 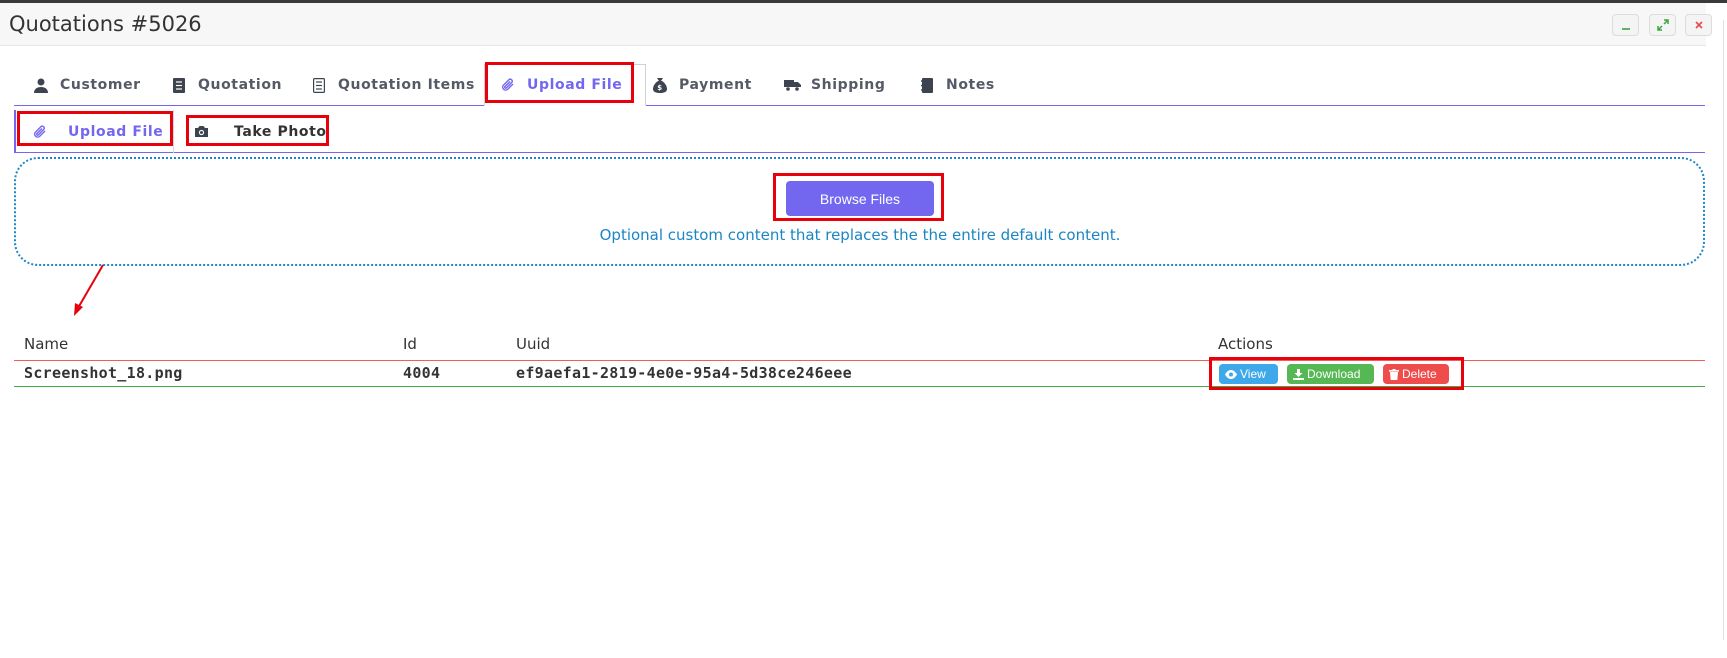 What do you see at coordinates (89, 290) in the screenshot?
I see `annotation-arrow` at bounding box center [89, 290].